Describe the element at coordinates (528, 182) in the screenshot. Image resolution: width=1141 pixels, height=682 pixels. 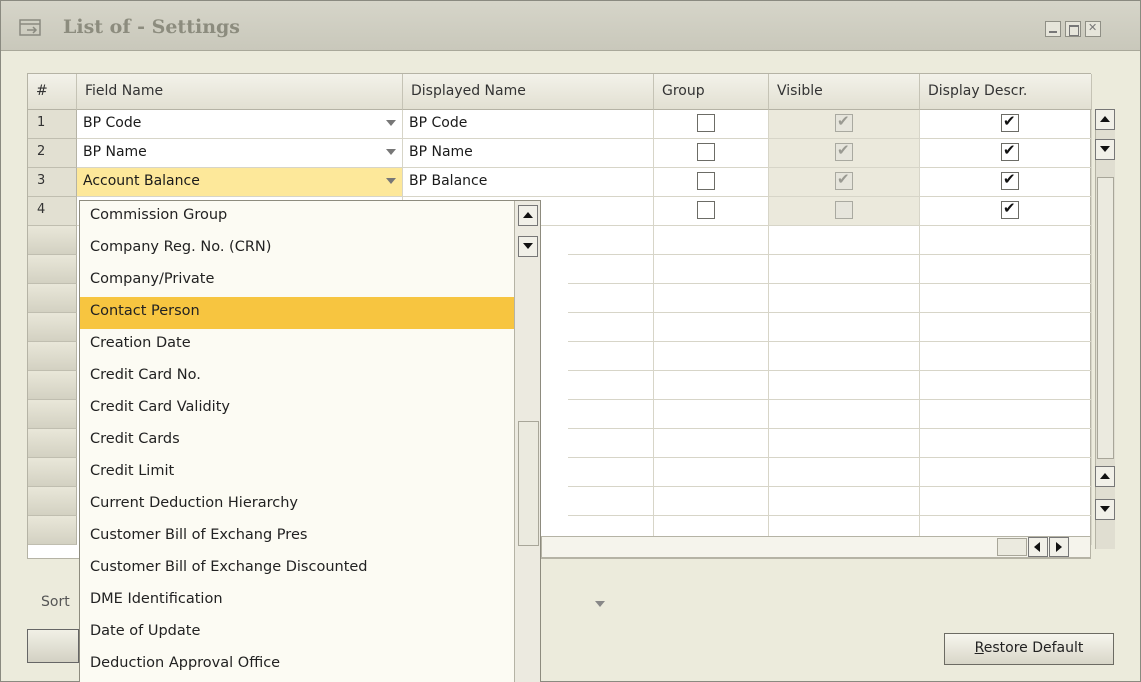
I see `displayed-name-cell: BP Balance` at that location.